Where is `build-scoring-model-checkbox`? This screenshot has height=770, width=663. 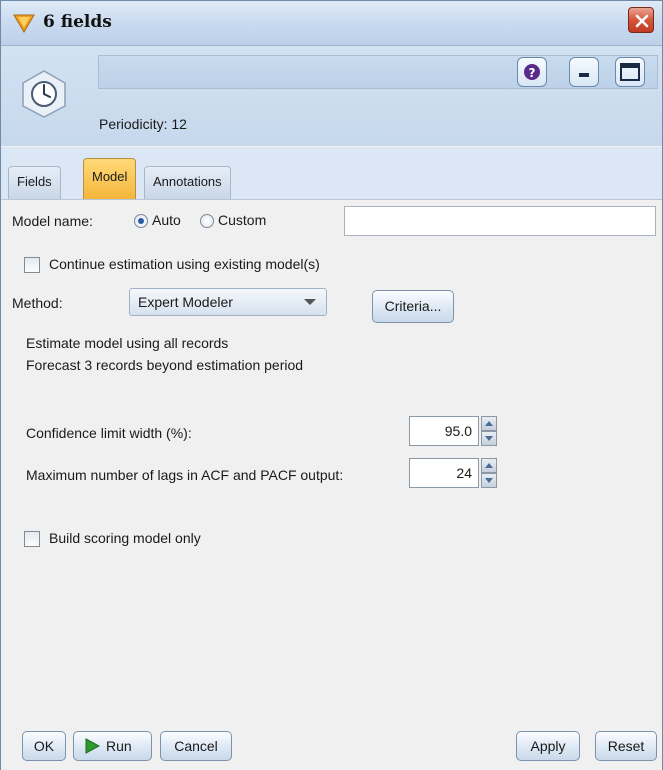 build-scoring-model-checkbox is located at coordinates (32, 539).